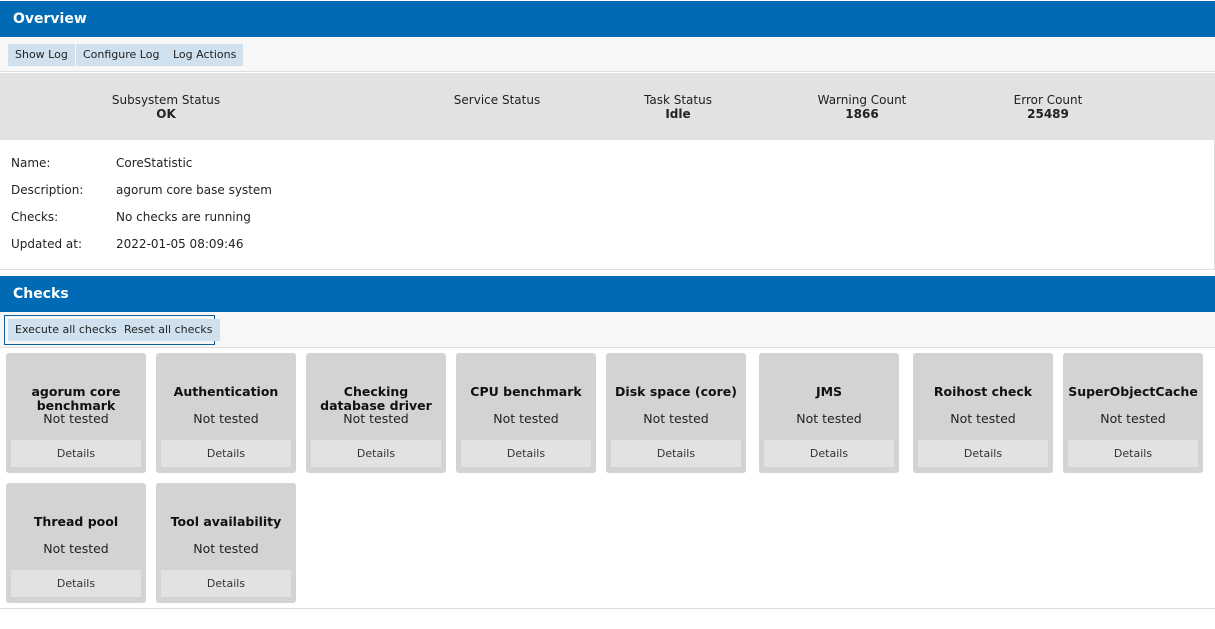  I want to click on description-label: Description:, so click(47, 190).